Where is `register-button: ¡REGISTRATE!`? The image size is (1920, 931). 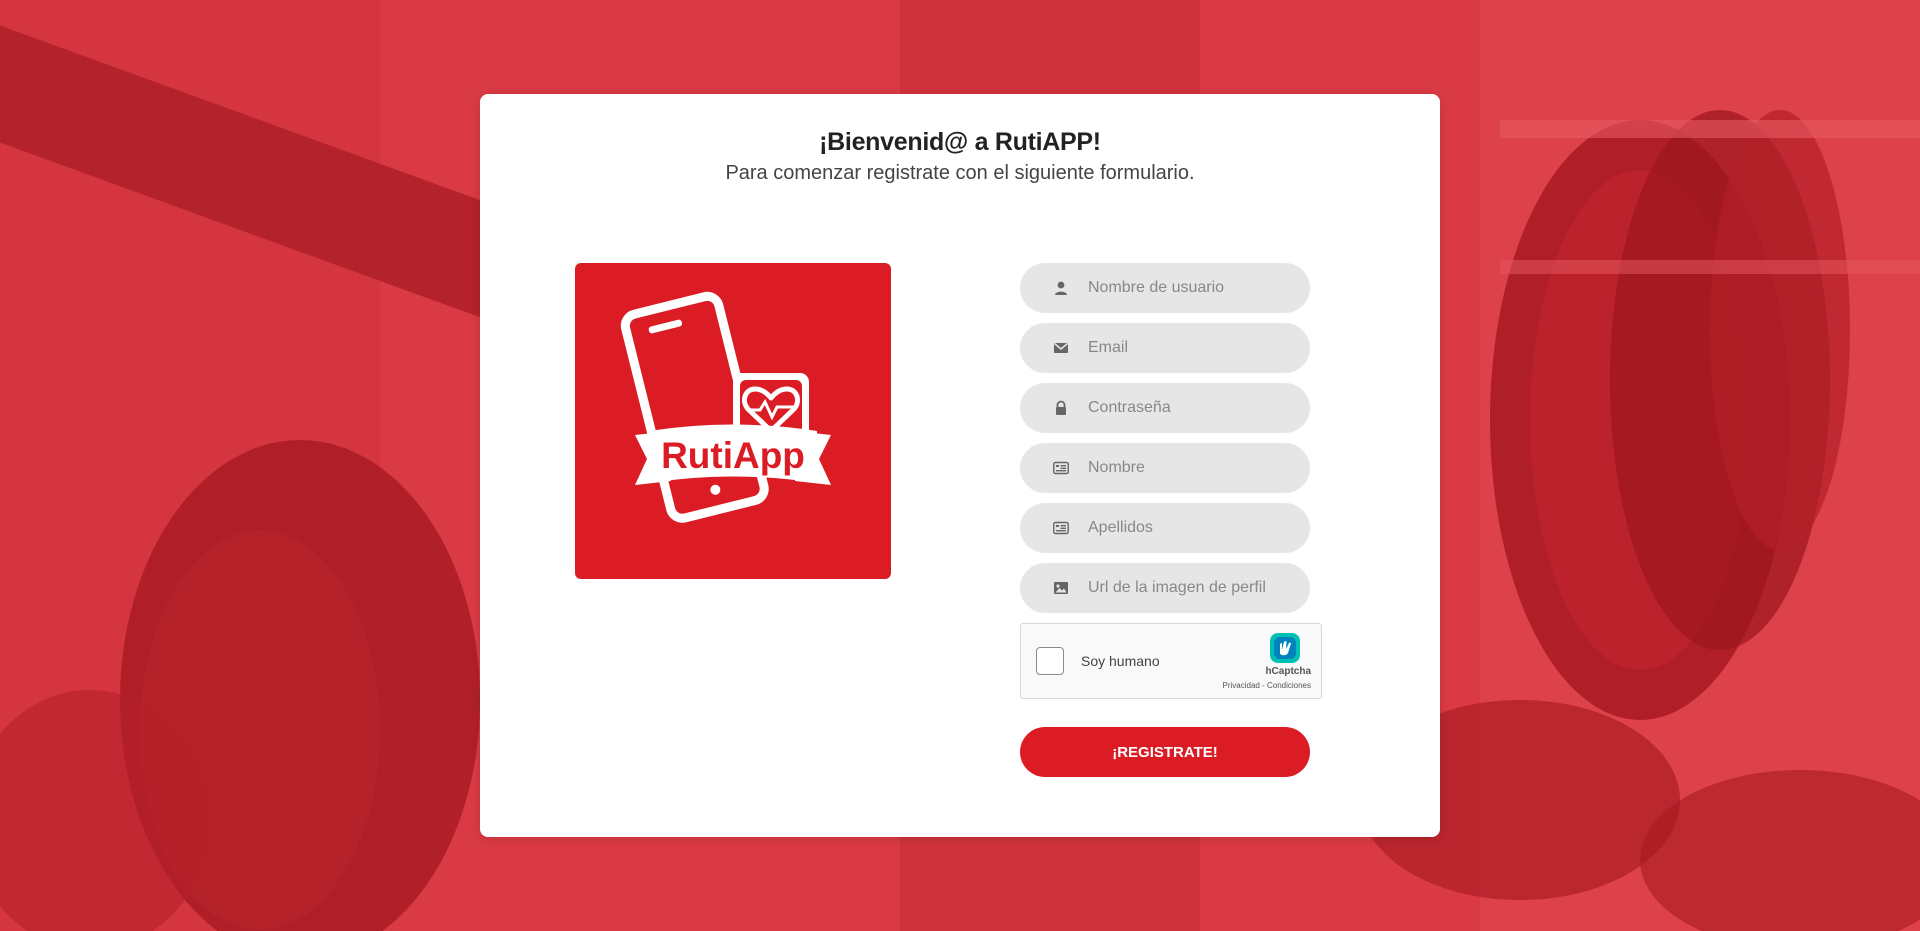 register-button: ¡REGISTRATE! is located at coordinates (1165, 752).